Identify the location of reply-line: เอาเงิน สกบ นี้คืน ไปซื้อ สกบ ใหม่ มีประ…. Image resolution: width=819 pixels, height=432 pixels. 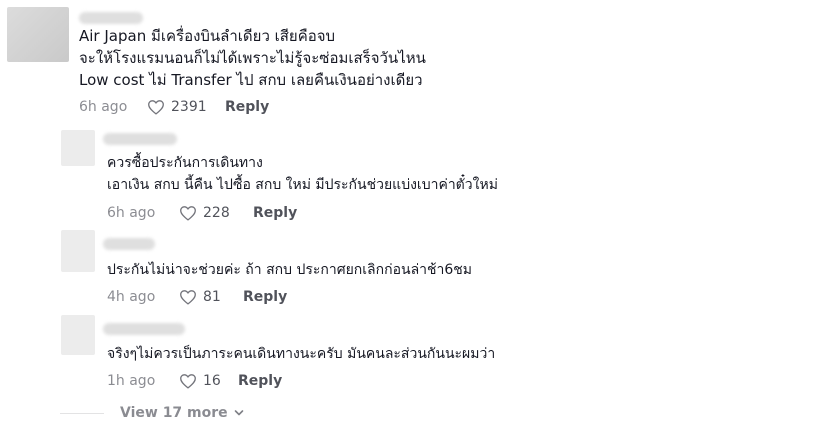
(302, 185).